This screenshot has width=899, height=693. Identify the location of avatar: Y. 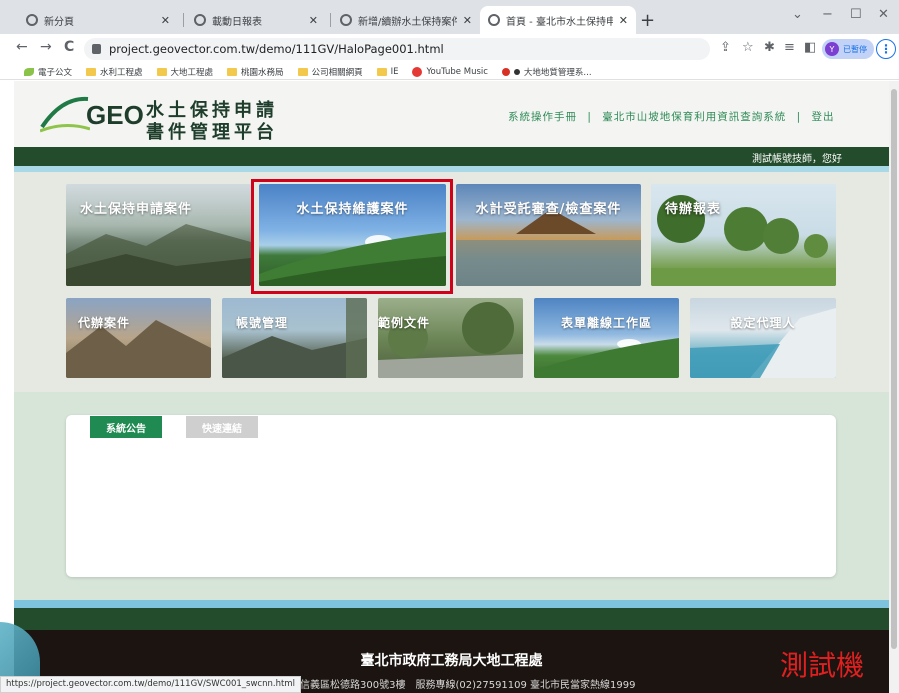
(832, 49).